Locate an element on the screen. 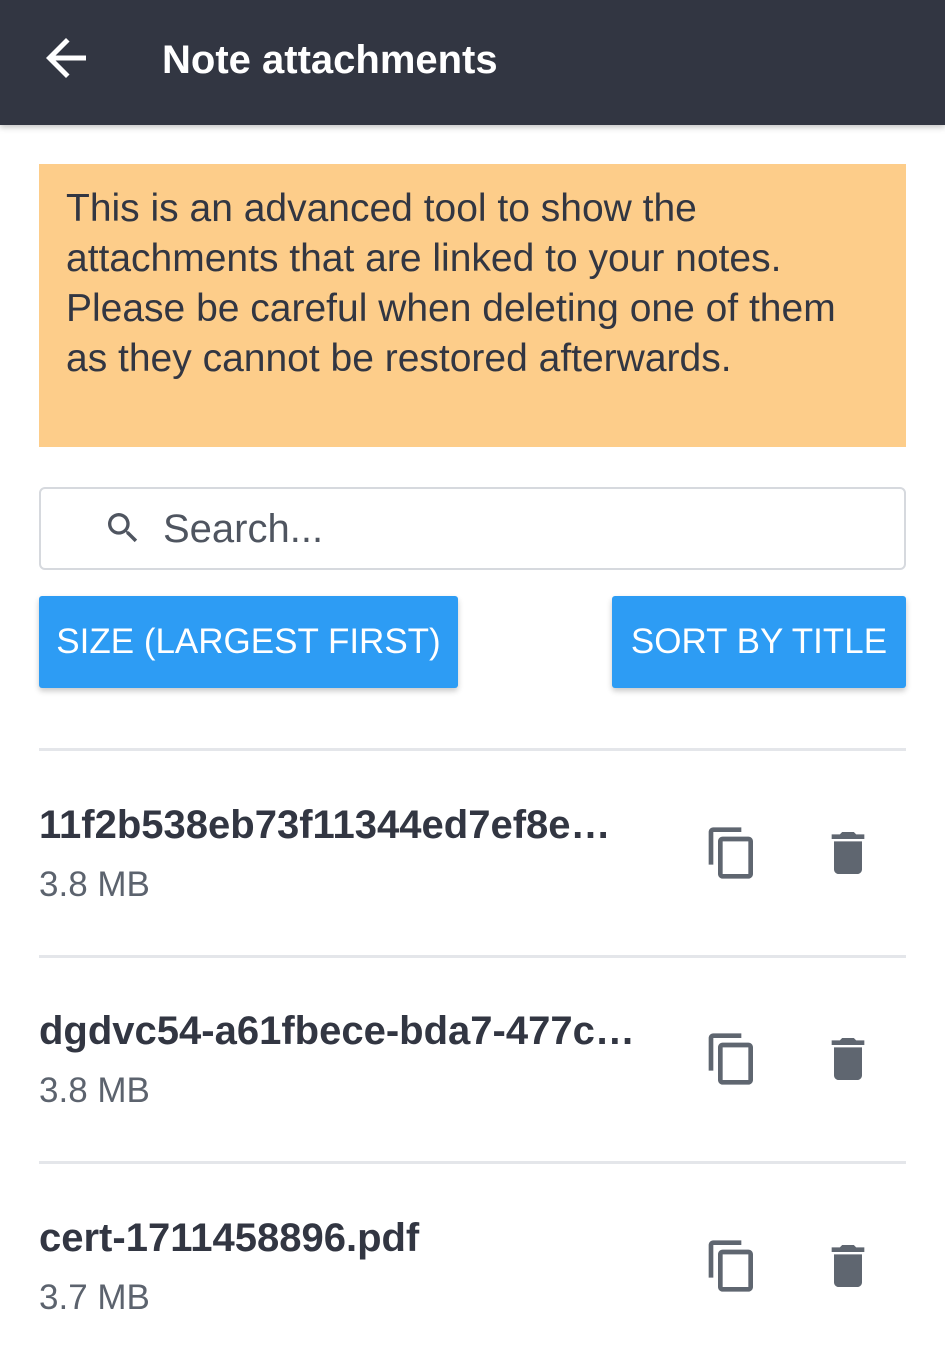  back-button is located at coordinates (66, 58).